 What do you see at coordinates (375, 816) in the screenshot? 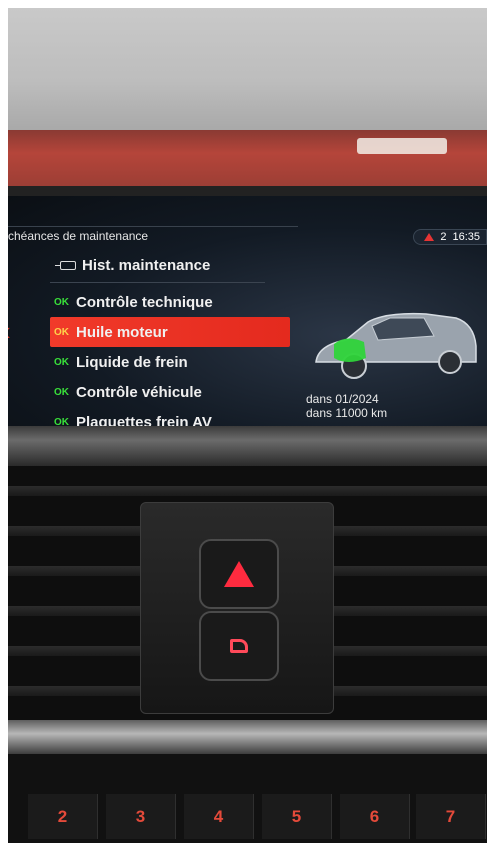
I see `preset-key-6: 6` at bounding box center [375, 816].